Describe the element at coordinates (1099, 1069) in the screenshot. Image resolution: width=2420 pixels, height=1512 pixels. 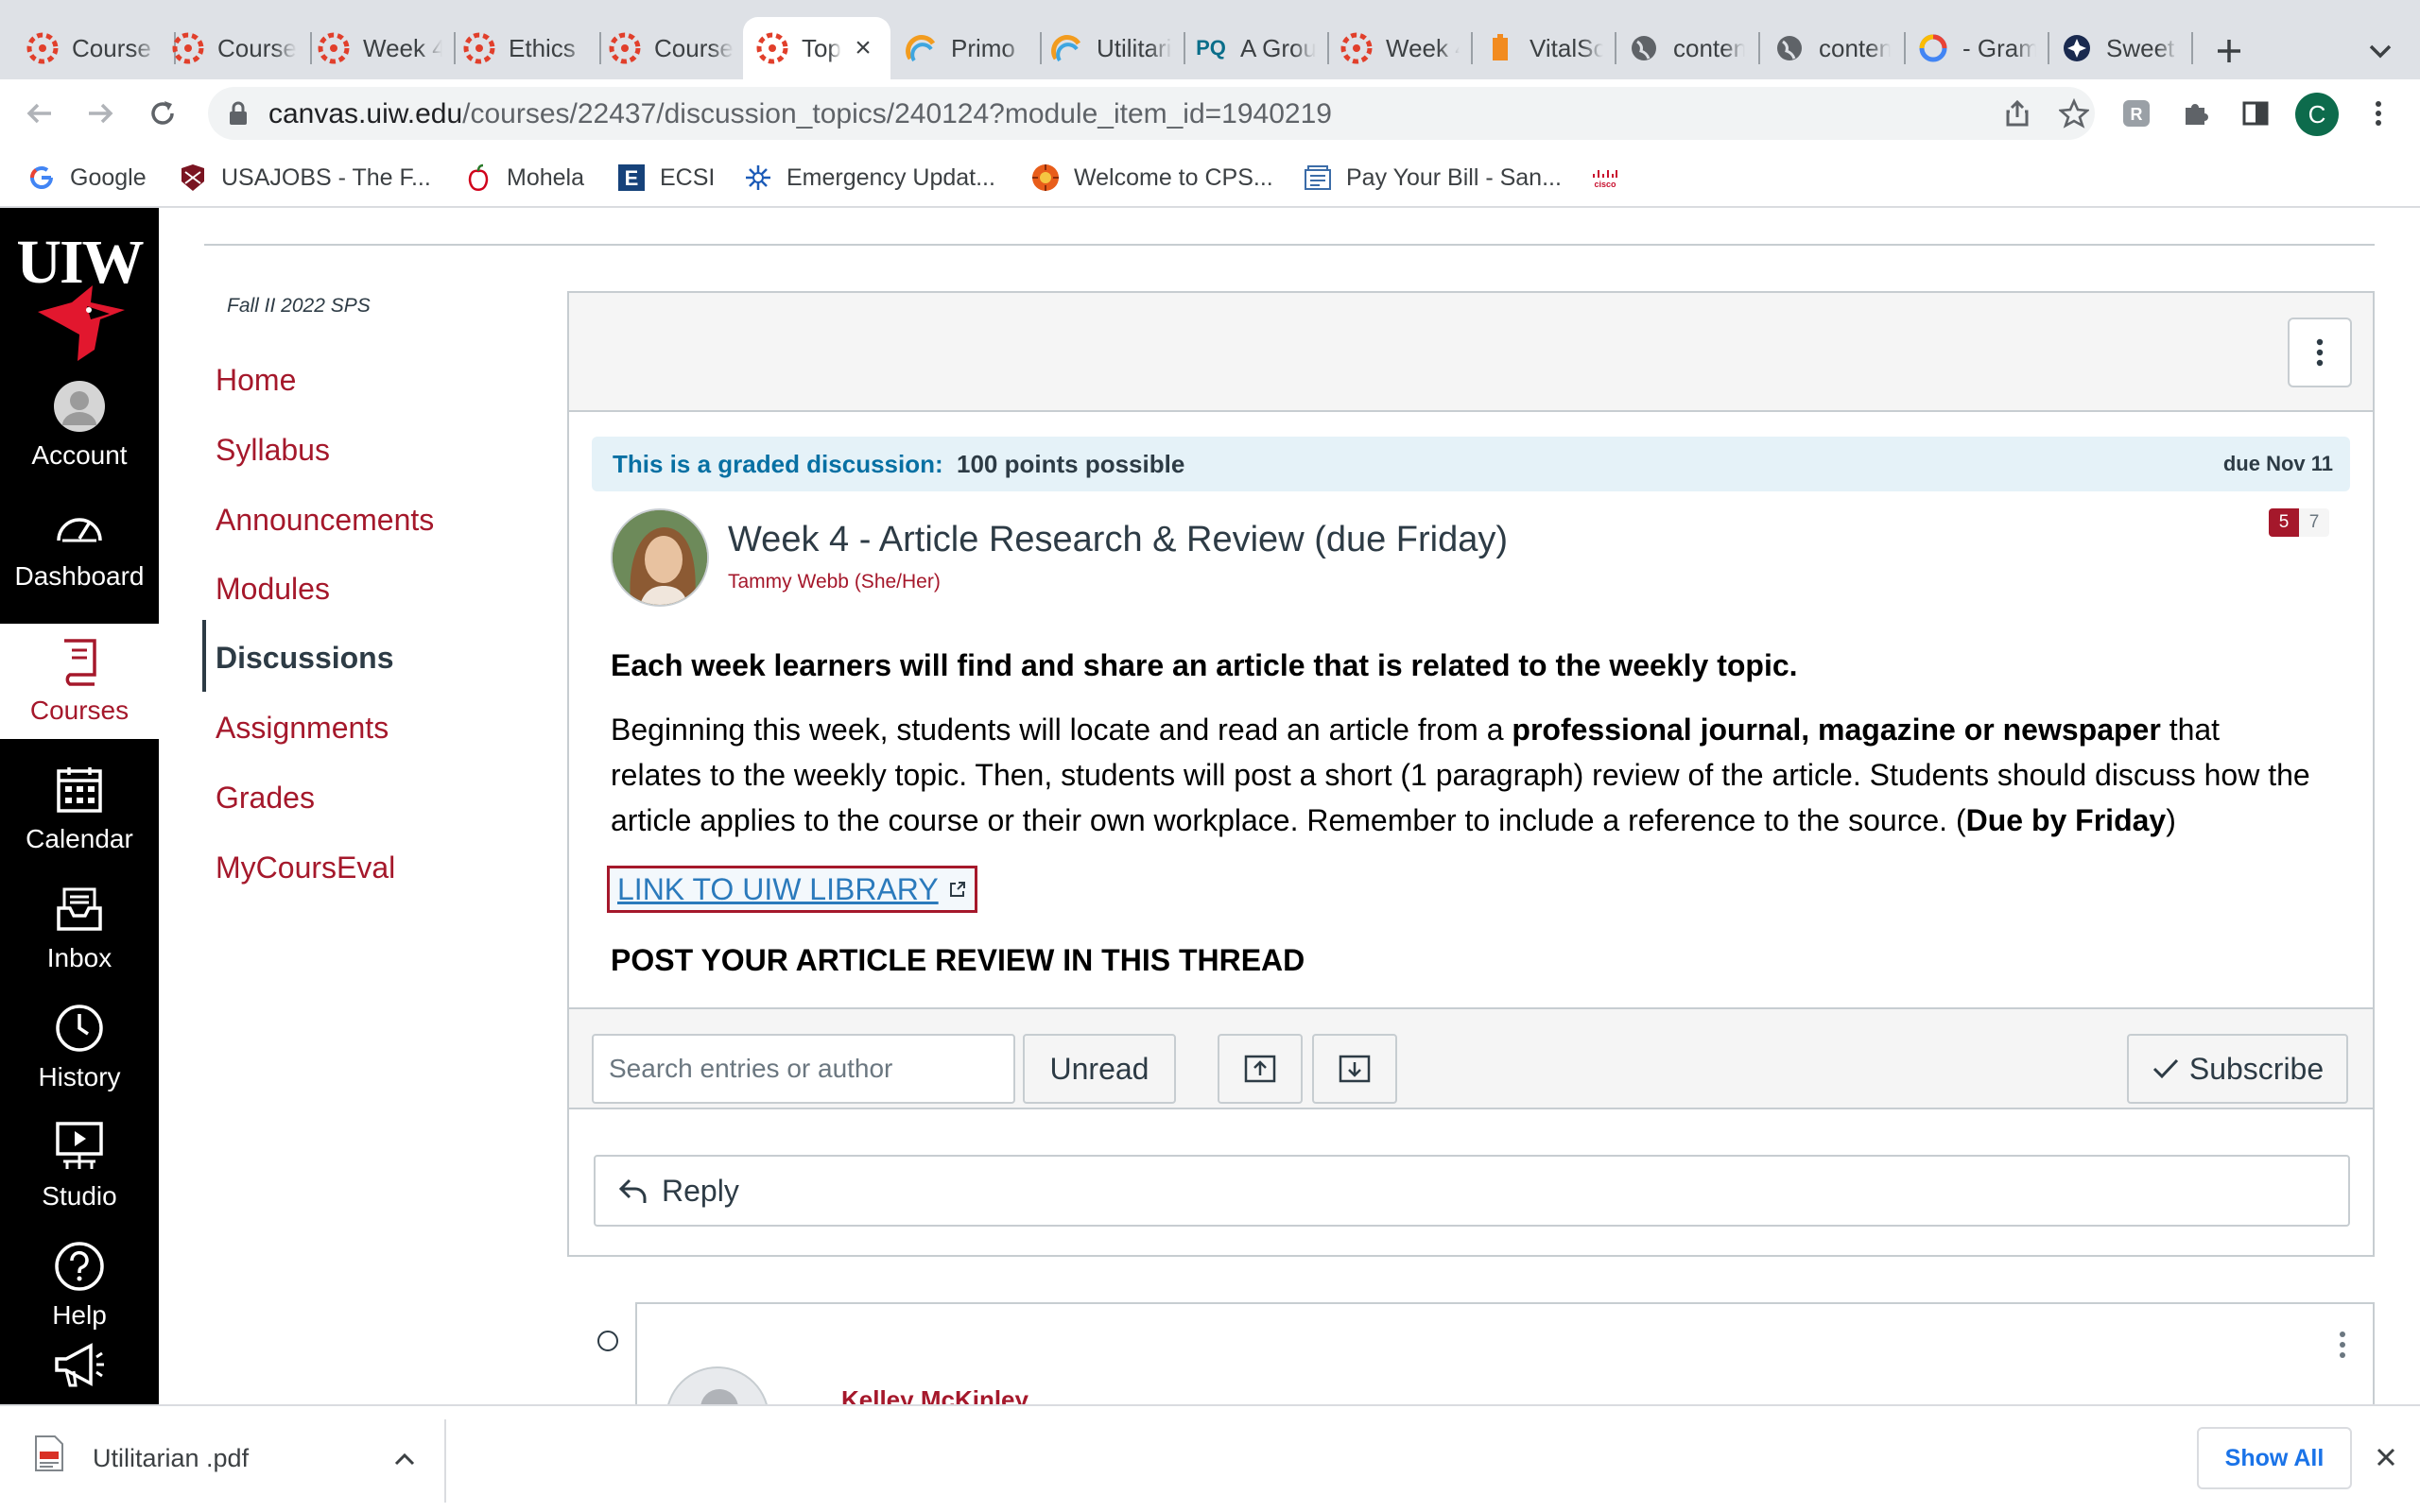
I see `unread-filter-button: Unread` at that location.